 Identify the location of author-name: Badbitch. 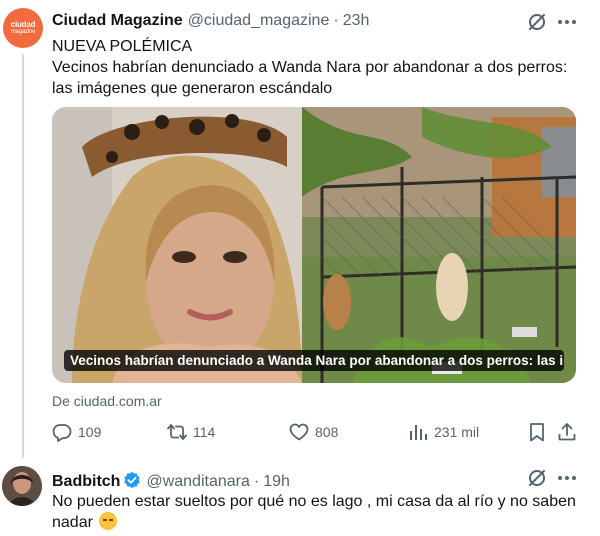
(86, 482).